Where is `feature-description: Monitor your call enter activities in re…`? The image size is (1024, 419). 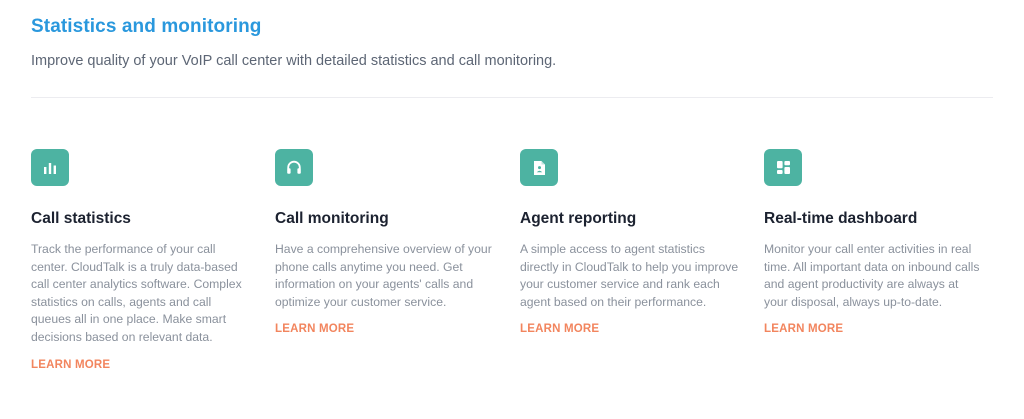 feature-description: Monitor your call enter activities in re… is located at coordinates (872, 275).